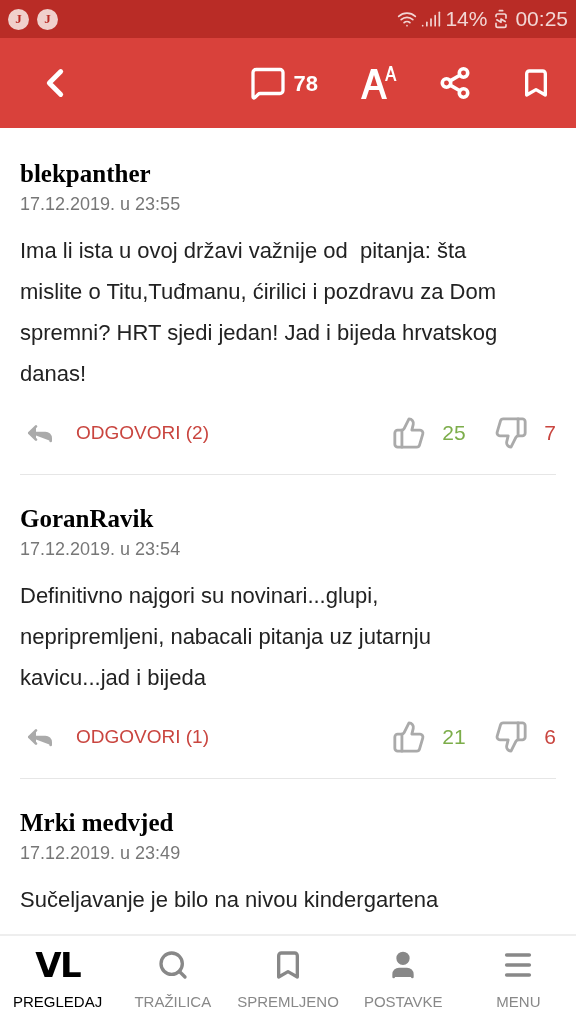 The width and height of the screenshot is (576, 1024). What do you see at coordinates (57, 964) in the screenshot?
I see `logo: VL` at bounding box center [57, 964].